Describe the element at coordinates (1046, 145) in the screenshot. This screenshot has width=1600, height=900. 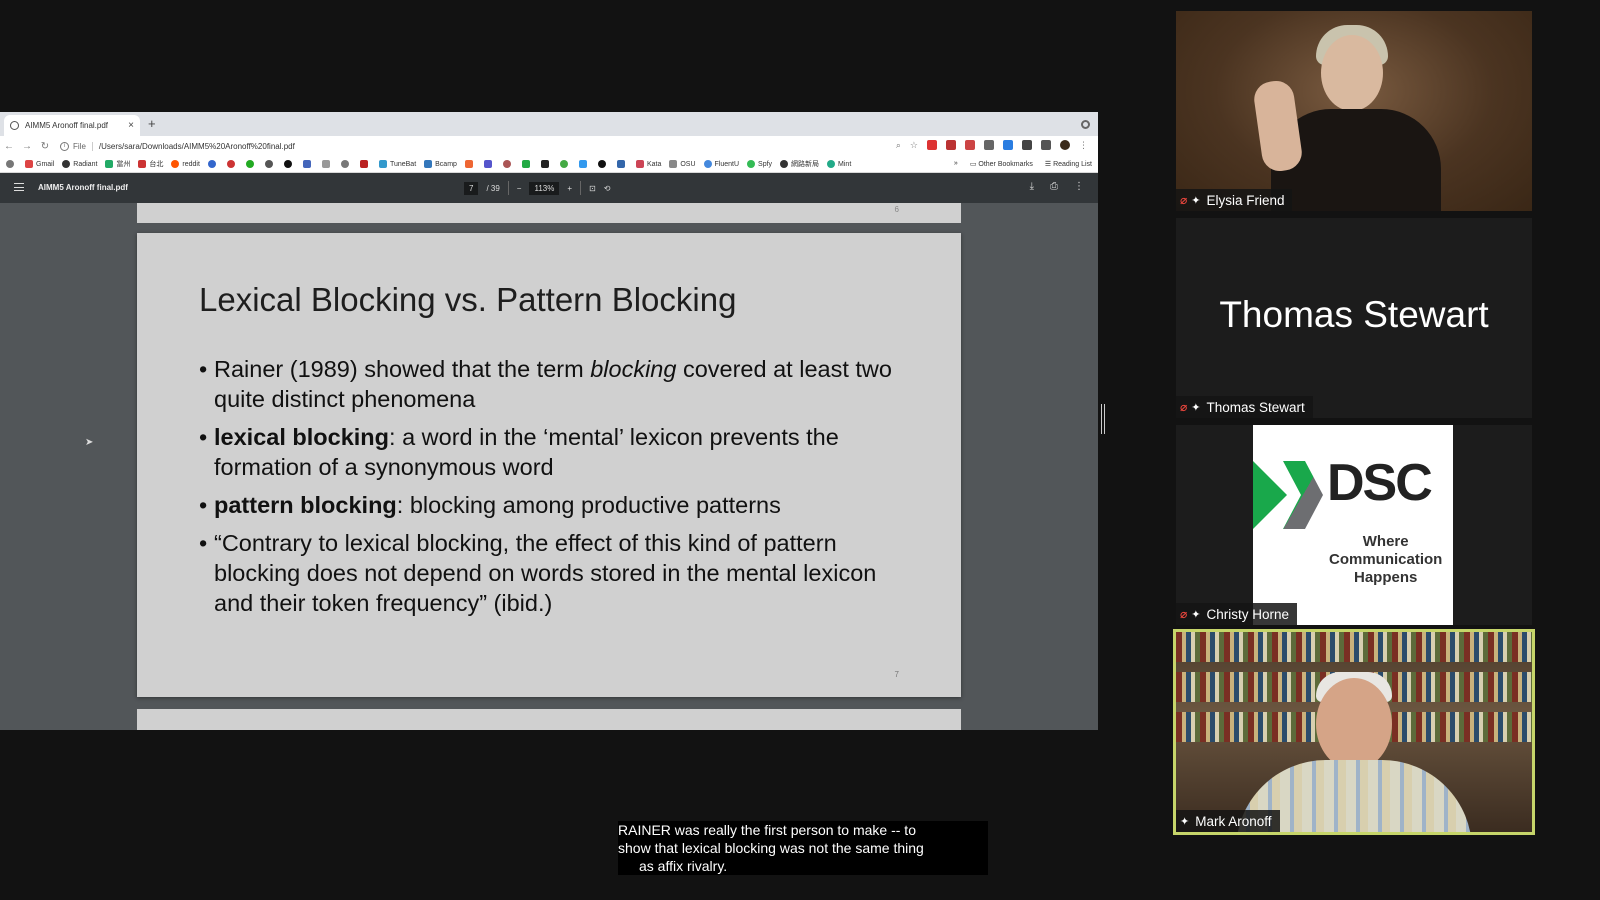
I see `puzzle-icon` at that location.